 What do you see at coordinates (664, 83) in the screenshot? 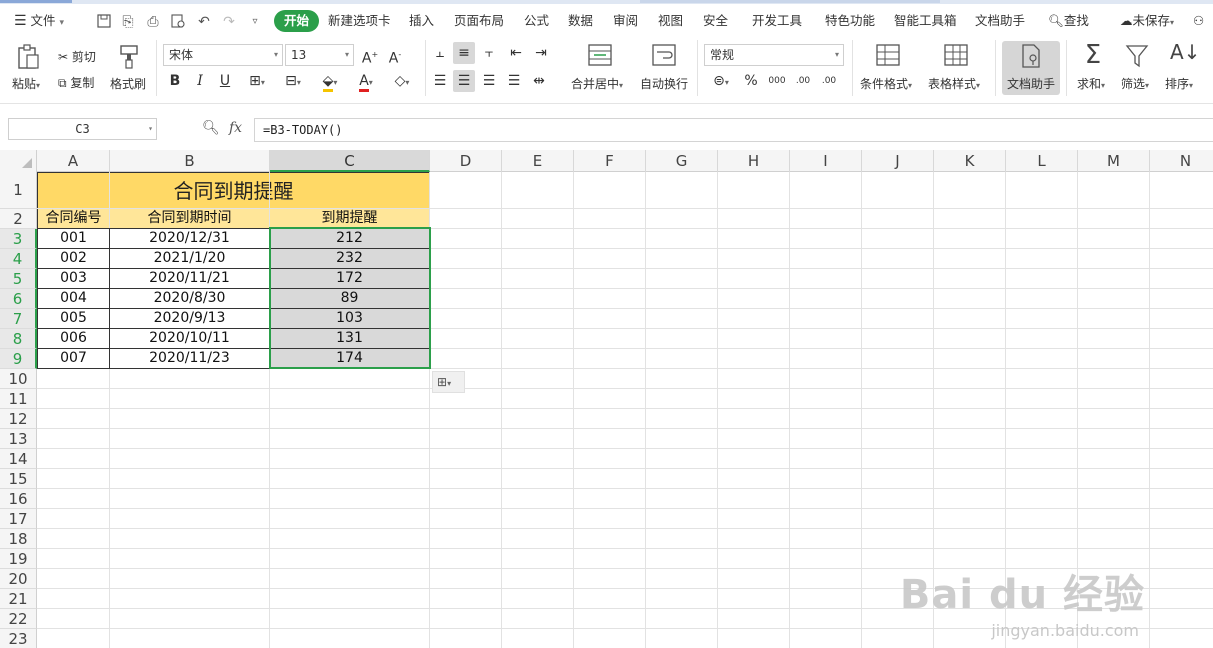
I see `wrap-text-button: 自动换行` at bounding box center [664, 83].